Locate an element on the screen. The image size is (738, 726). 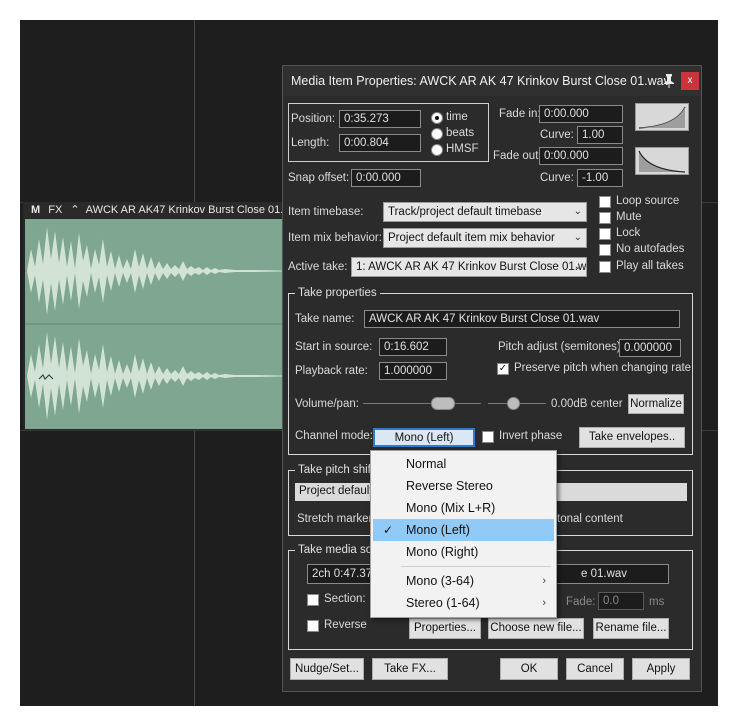
menu-item-stereo-1-64: Stereo (1-64) › is located at coordinates (463, 603).